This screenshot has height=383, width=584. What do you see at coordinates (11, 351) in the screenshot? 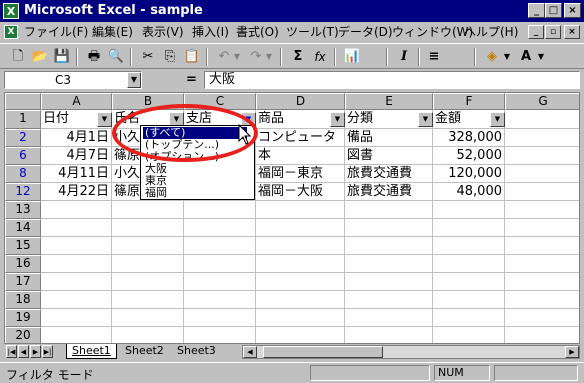
I see `first-sheet-icon: |◀` at bounding box center [11, 351].